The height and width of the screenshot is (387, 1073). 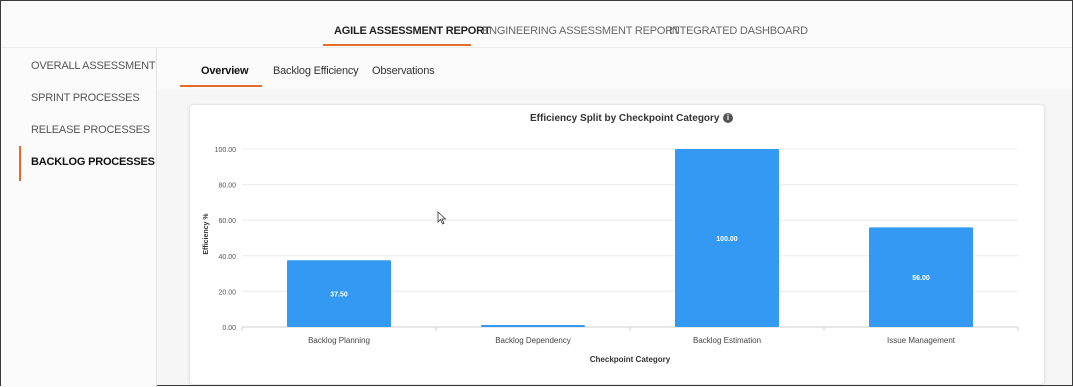 What do you see at coordinates (339, 340) in the screenshot?
I see `x-tick-label: Backlog Planning` at bounding box center [339, 340].